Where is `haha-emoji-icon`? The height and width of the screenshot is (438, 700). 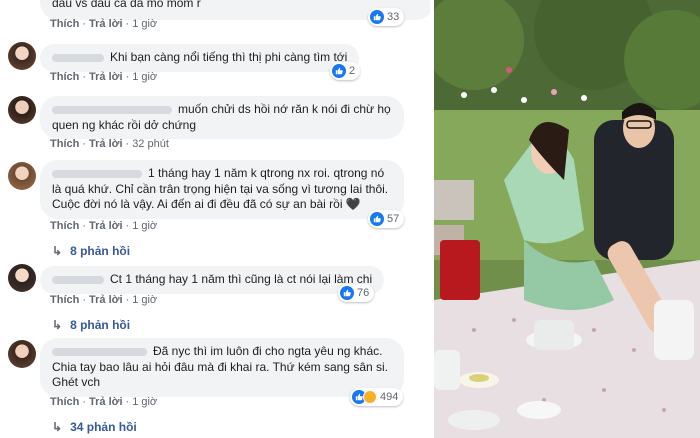 haha-emoji-icon is located at coordinates (370, 397).